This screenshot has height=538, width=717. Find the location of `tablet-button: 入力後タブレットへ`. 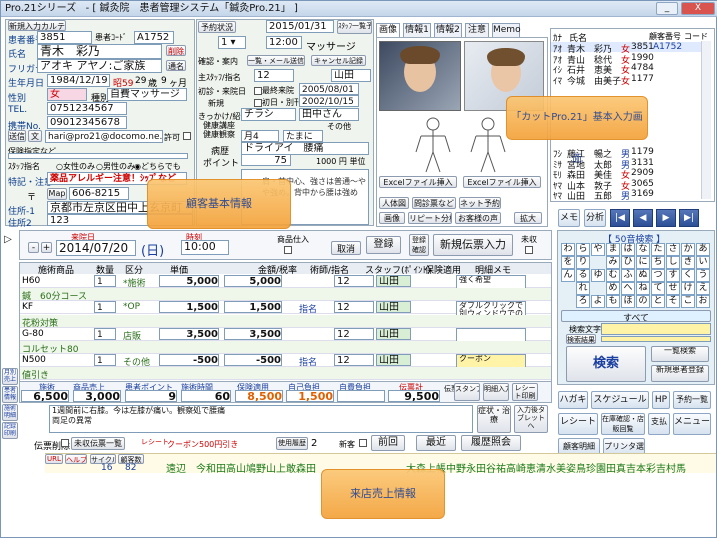

tablet-button: 入力後タブレットへ is located at coordinates (531, 419).